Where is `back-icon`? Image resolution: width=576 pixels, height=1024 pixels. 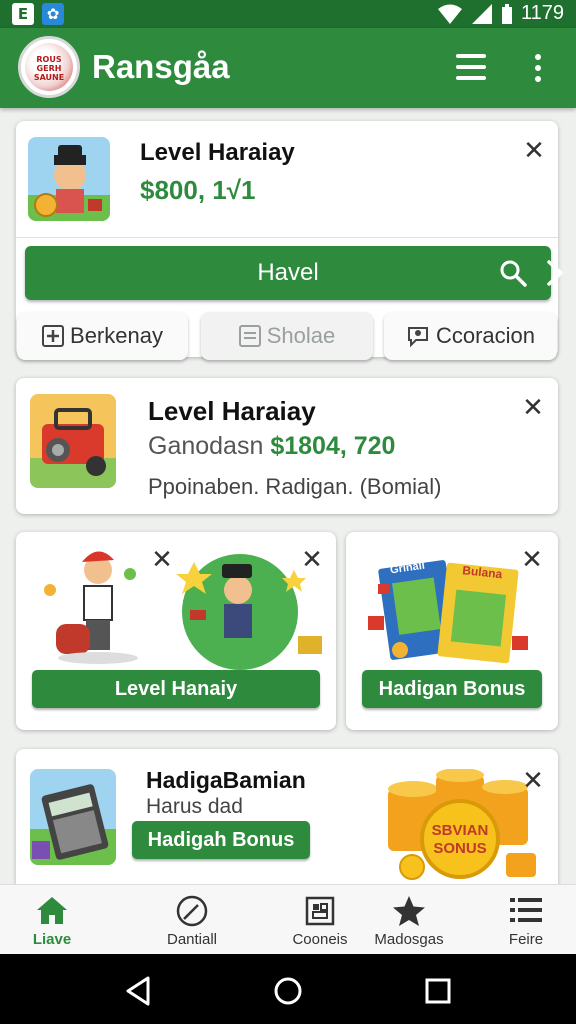
back-icon is located at coordinates (138, 991).